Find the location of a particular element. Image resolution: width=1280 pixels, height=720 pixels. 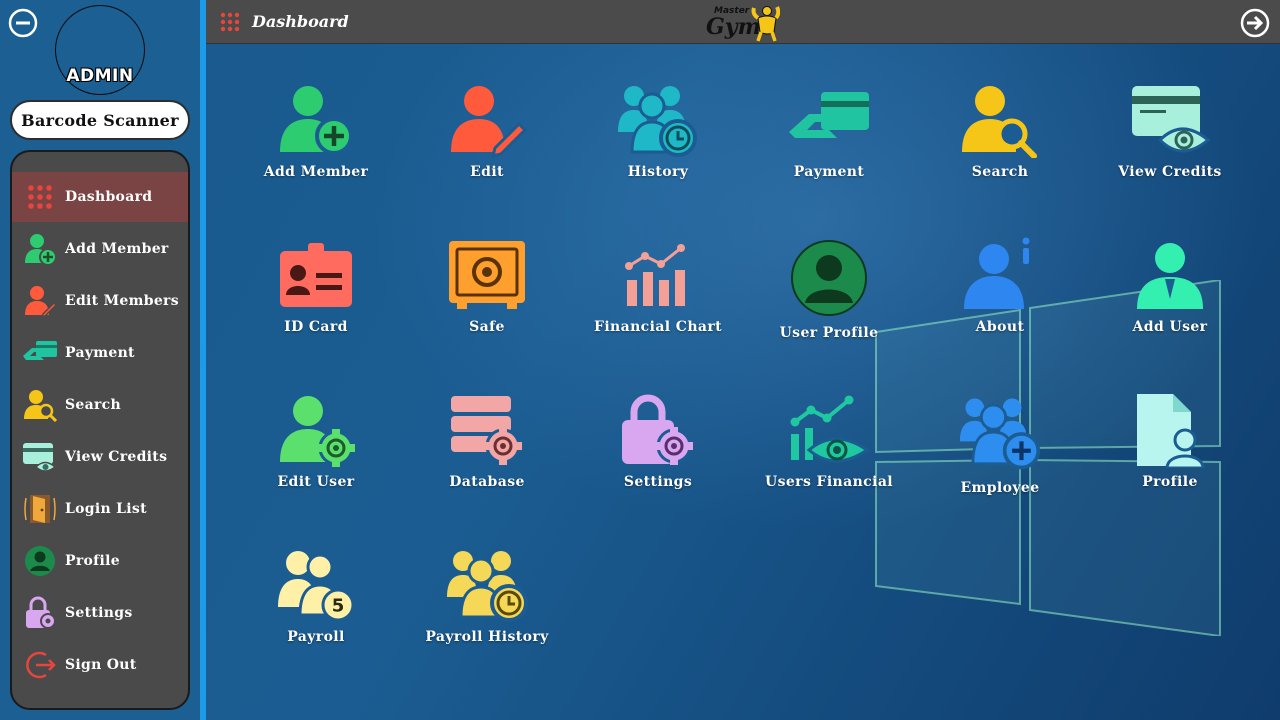

tile-label: Financial Chart is located at coordinates (658, 327).